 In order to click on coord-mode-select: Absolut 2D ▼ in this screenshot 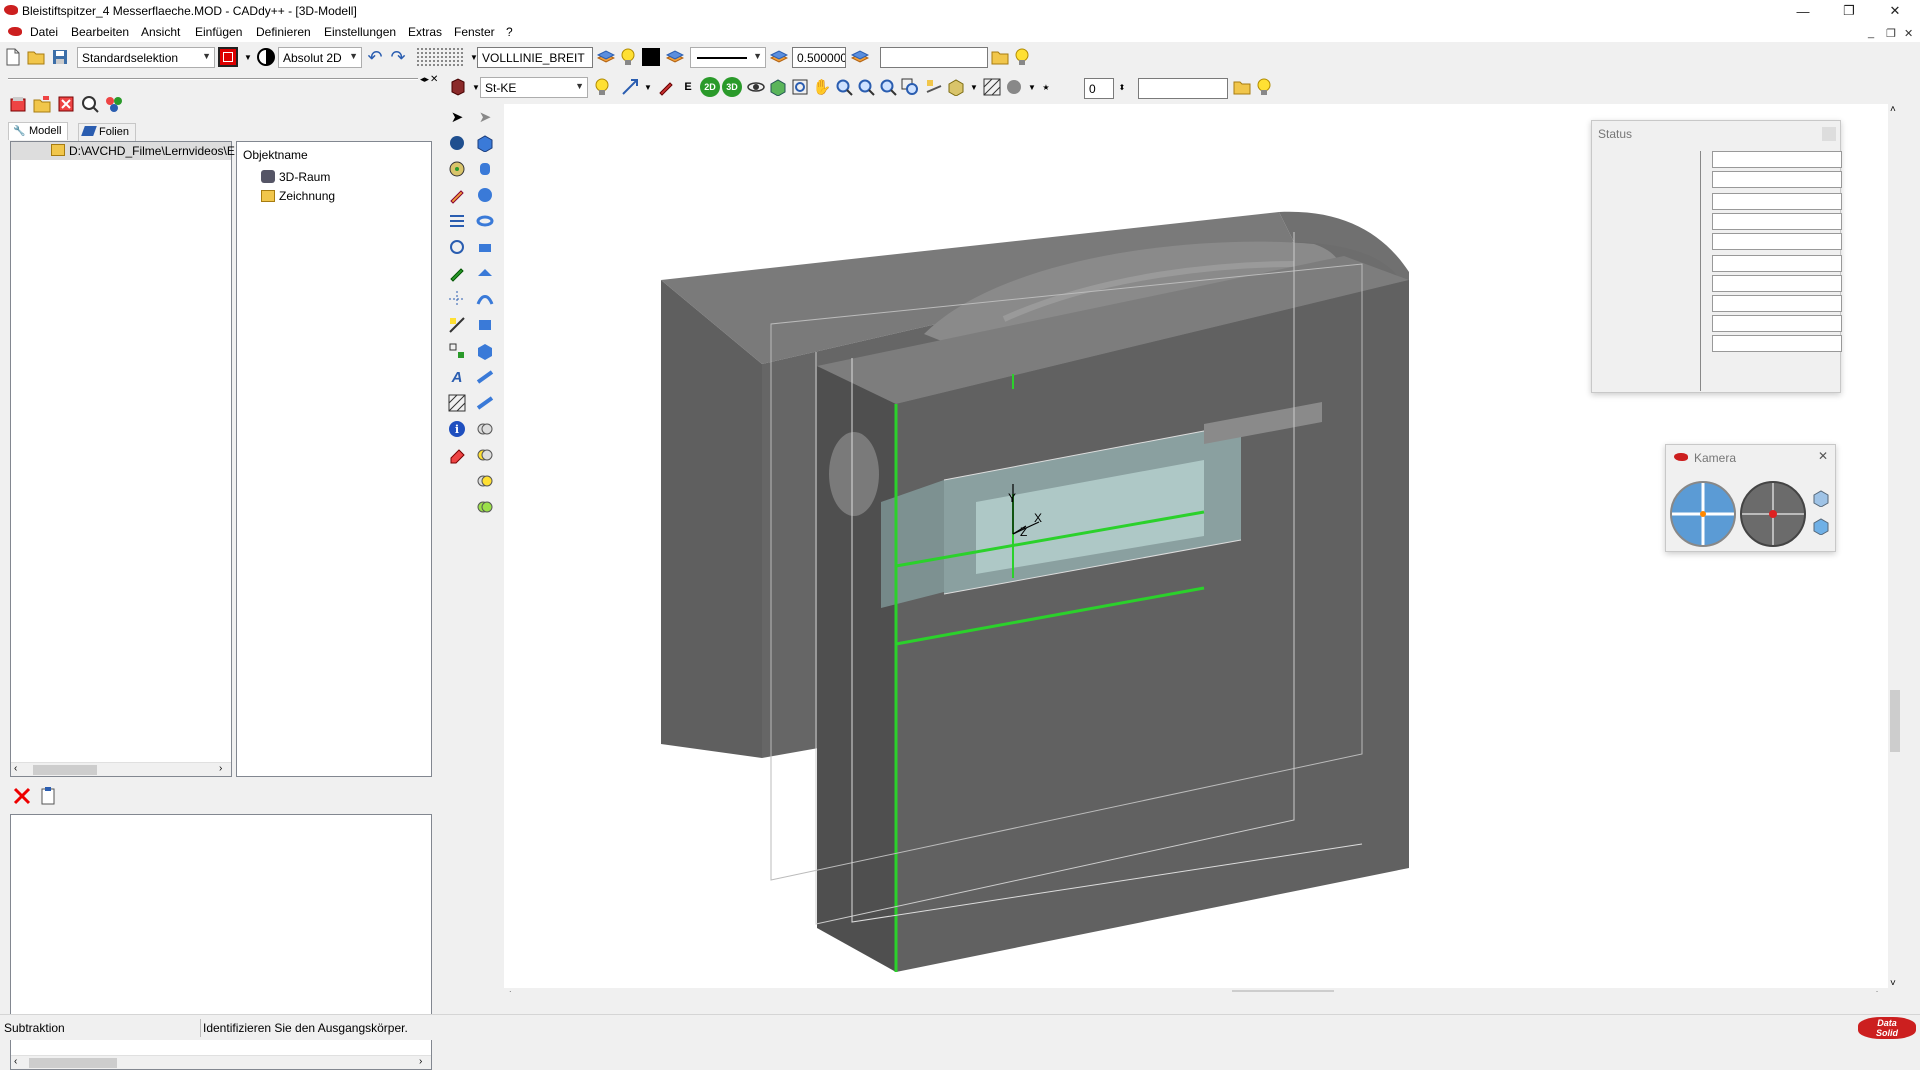, I will do `click(320, 57)`.